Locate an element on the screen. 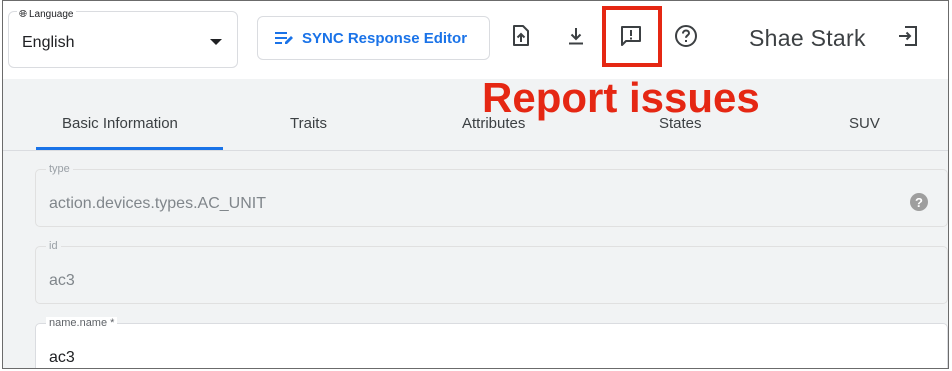  help-icon is located at coordinates (686, 36).